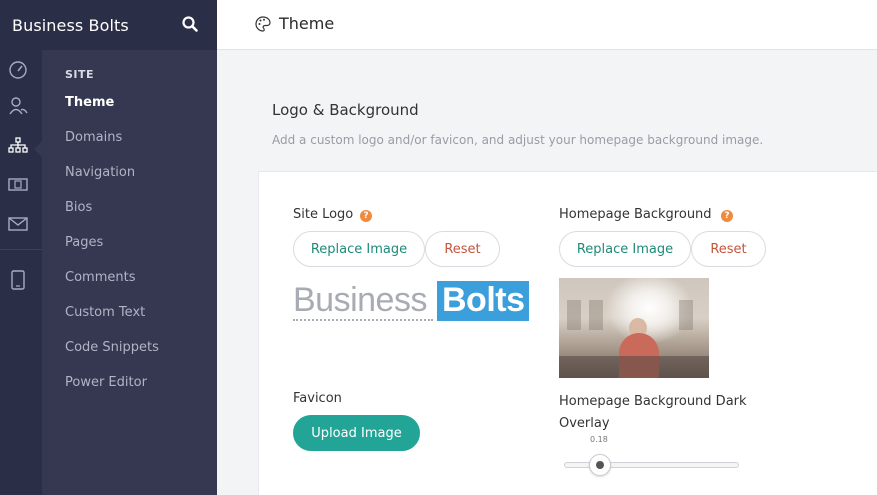  Describe the element at coordinates (317, 398) in the screenshot. I see `favicon-label: Favicon` at that location.